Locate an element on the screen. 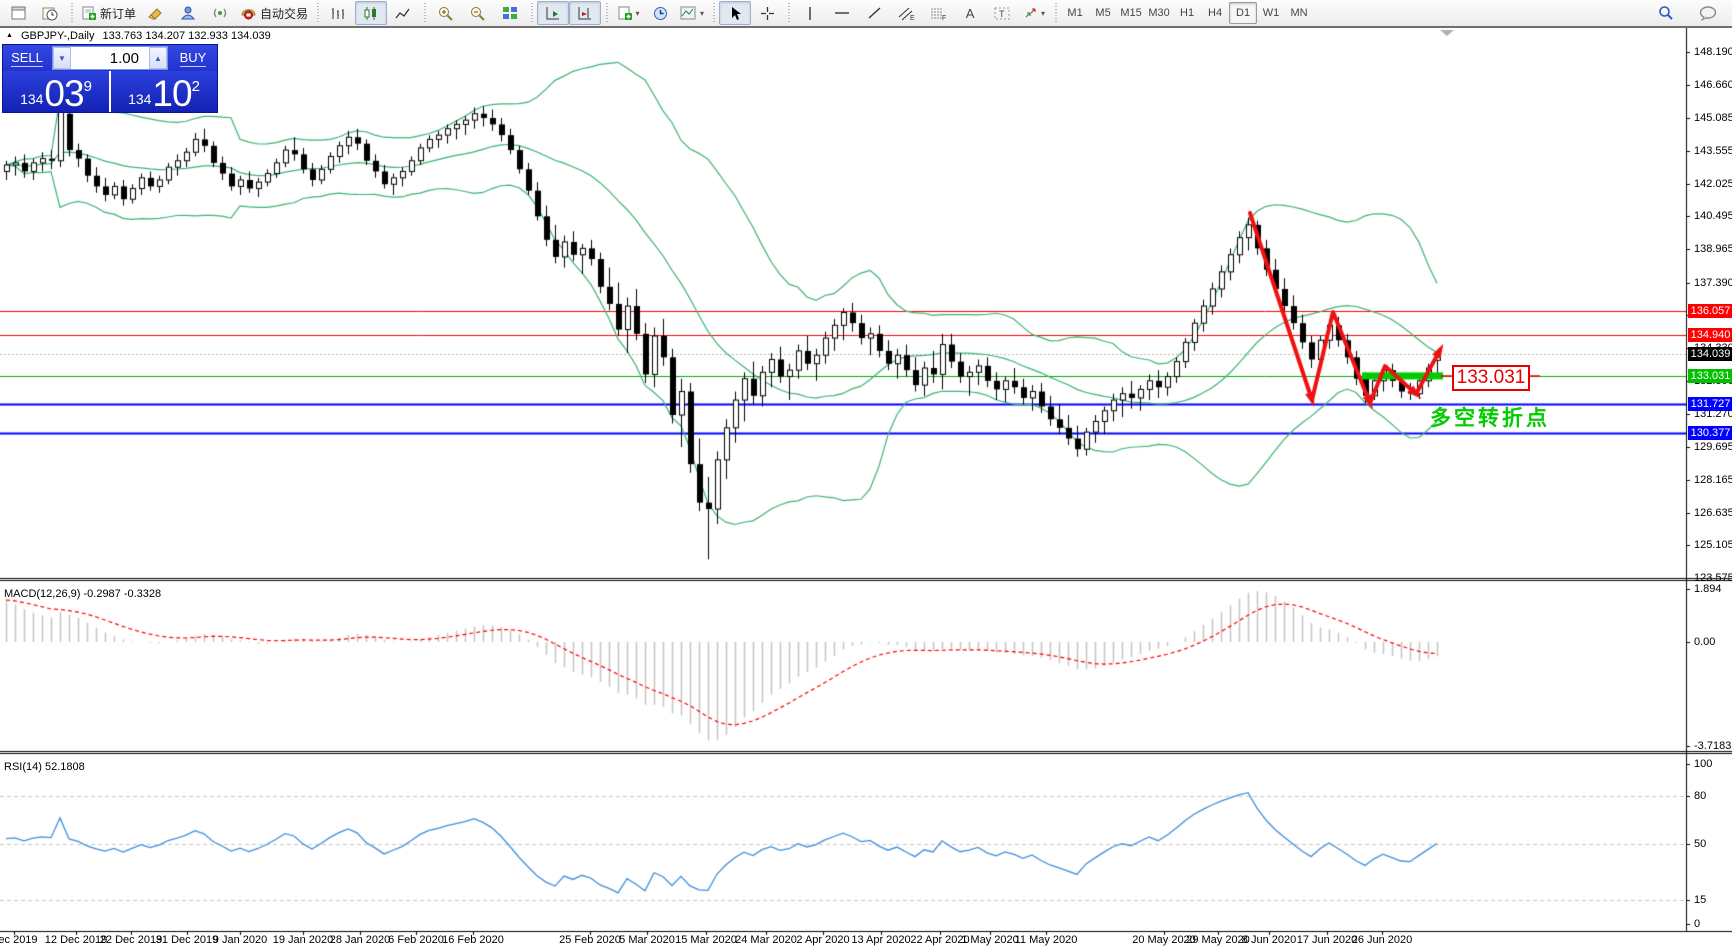 The image size is (1732, 949). vertical-line-tool-icon is located at coordinates (810, 13).